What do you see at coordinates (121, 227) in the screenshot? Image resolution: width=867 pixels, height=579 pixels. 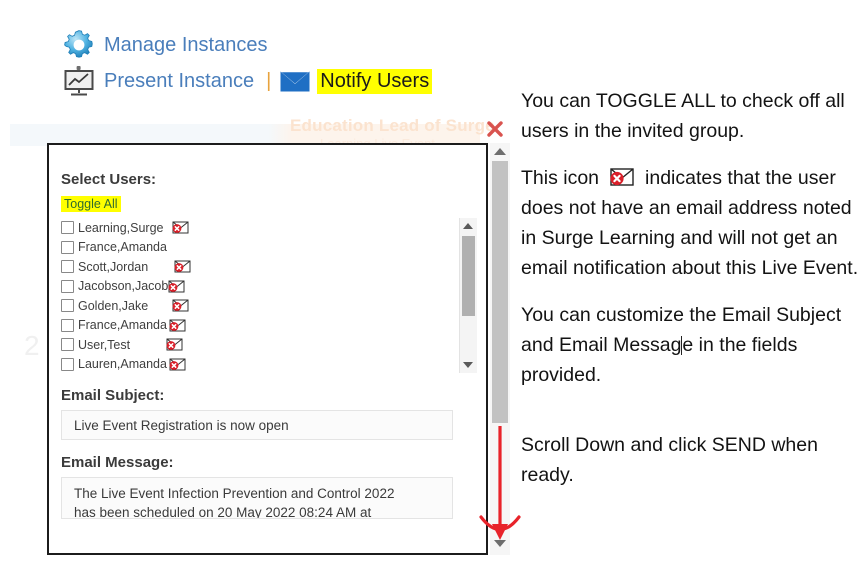 I see `user-name: Learning,Surge` at bounding box center [121, 227].